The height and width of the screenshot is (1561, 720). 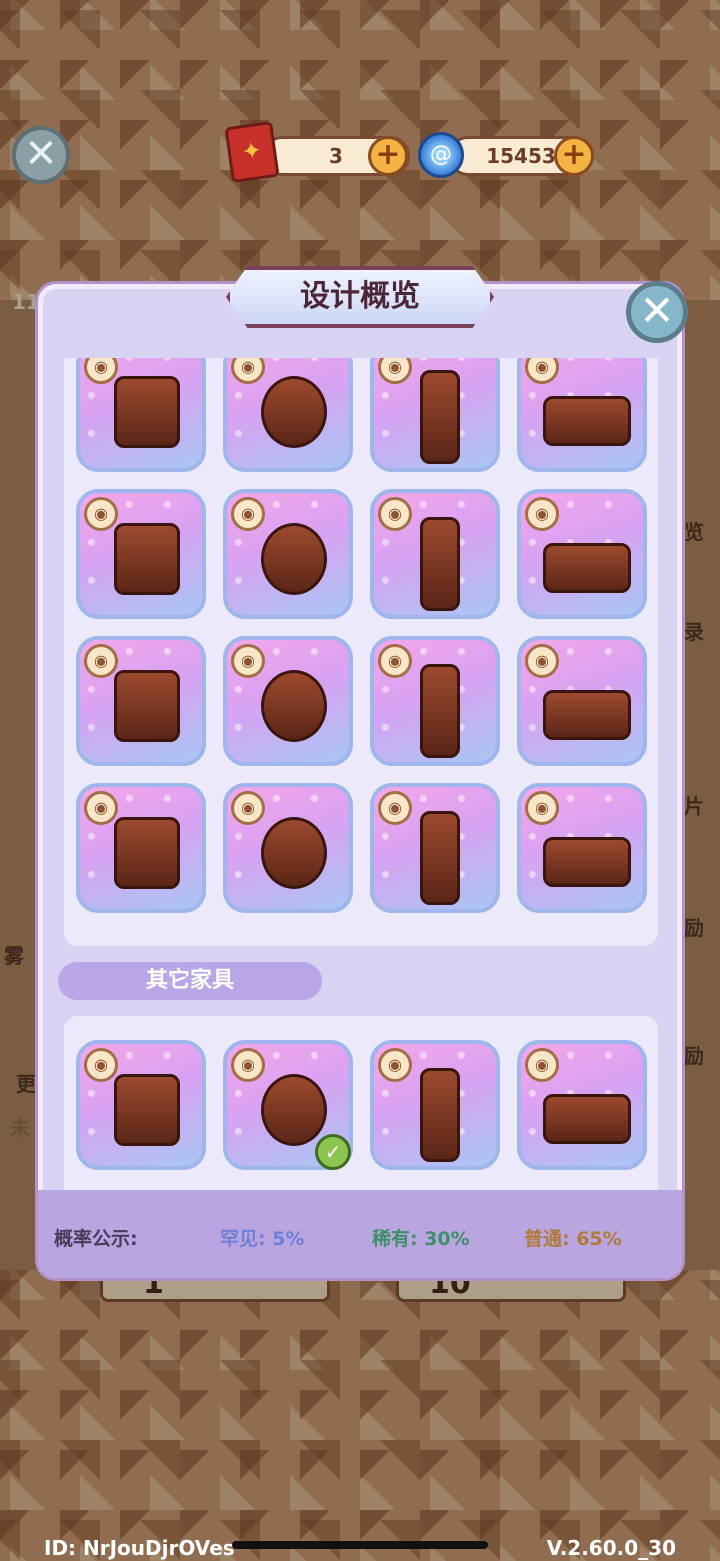 What do you see at coordinates (587, 421) in the screenshot?
I see `travel-bag-icon` at bounding box center [587, 421].